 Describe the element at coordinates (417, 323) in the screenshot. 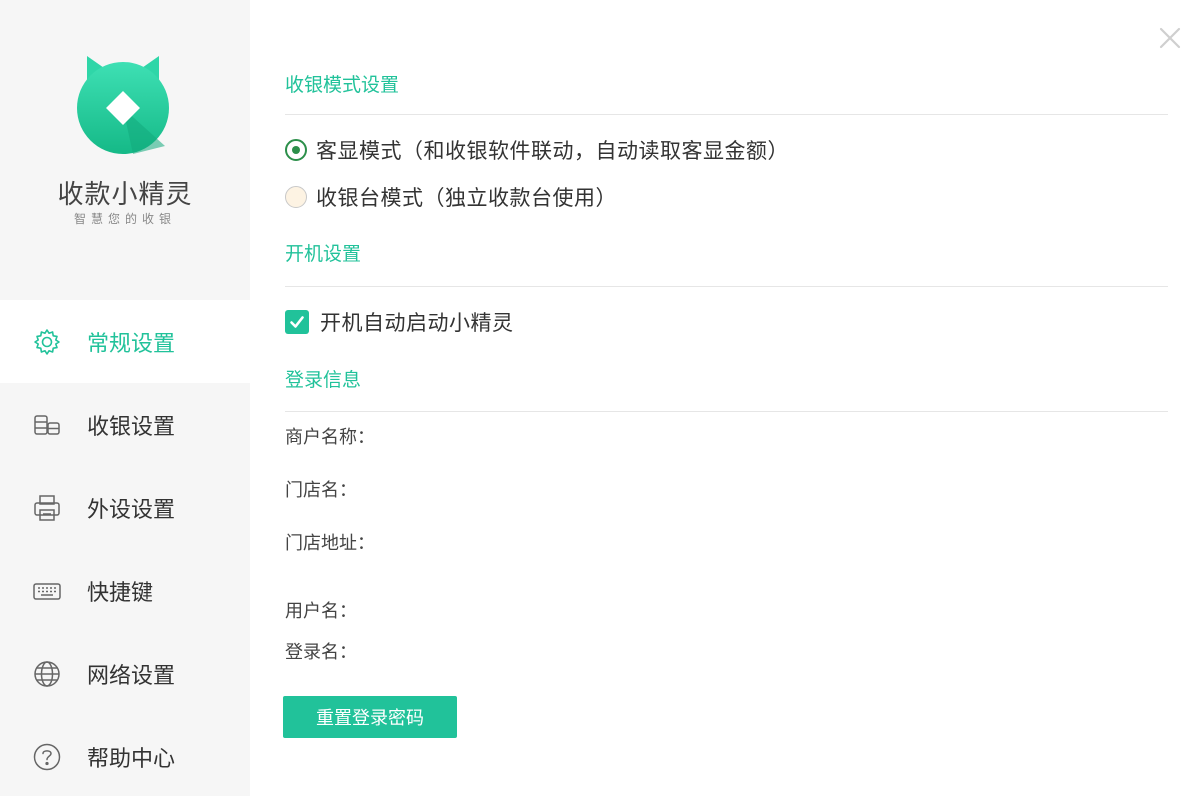

I see `autostart-label: 开机自动启动小精灵` at that location.